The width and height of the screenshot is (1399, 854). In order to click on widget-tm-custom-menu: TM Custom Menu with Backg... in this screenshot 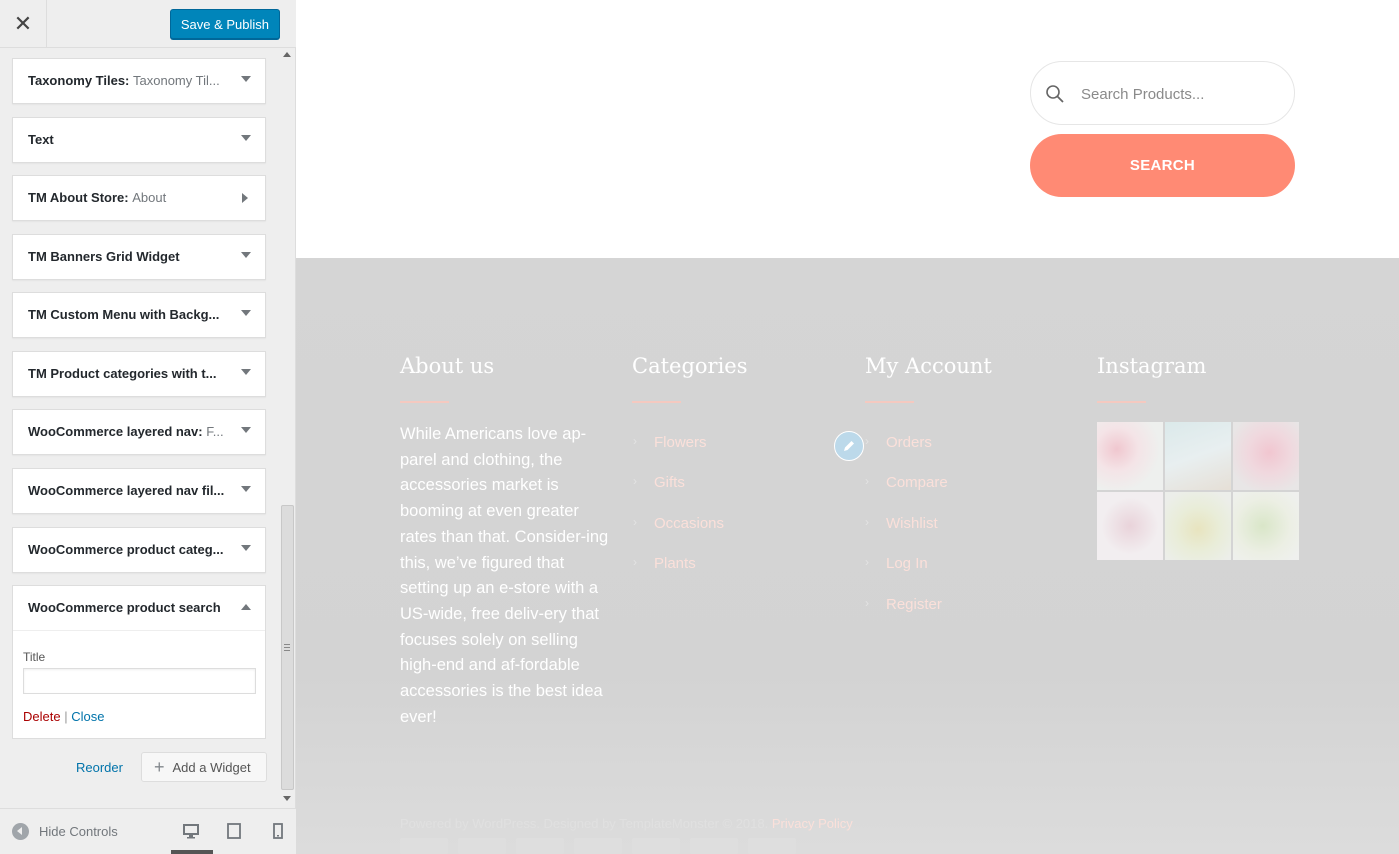, I will do `click(139, 315)`.